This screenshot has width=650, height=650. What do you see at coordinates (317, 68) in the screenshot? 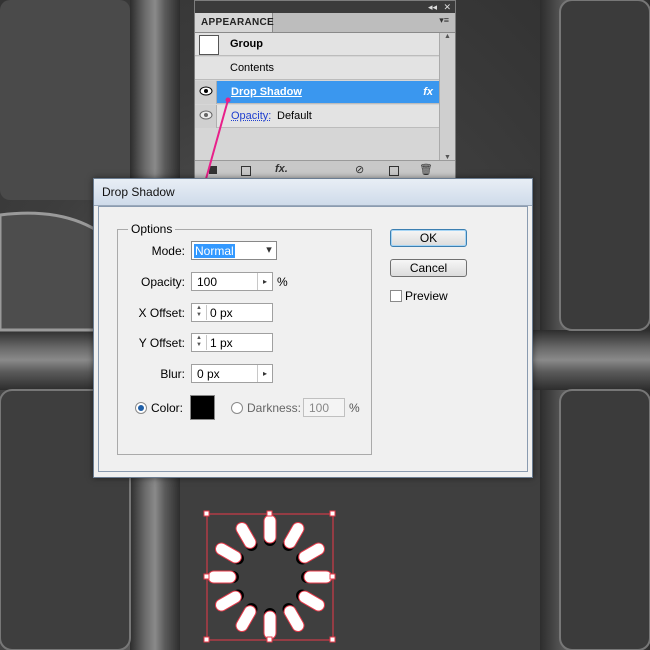
I see `appearance-row-contents: Contents` at bounding box center [317, 68].